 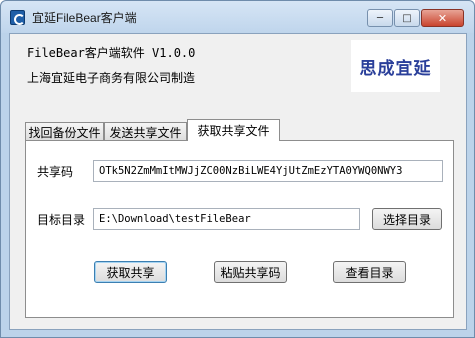 I want to click on close-icon: ✕, so click(x=442, y=18).